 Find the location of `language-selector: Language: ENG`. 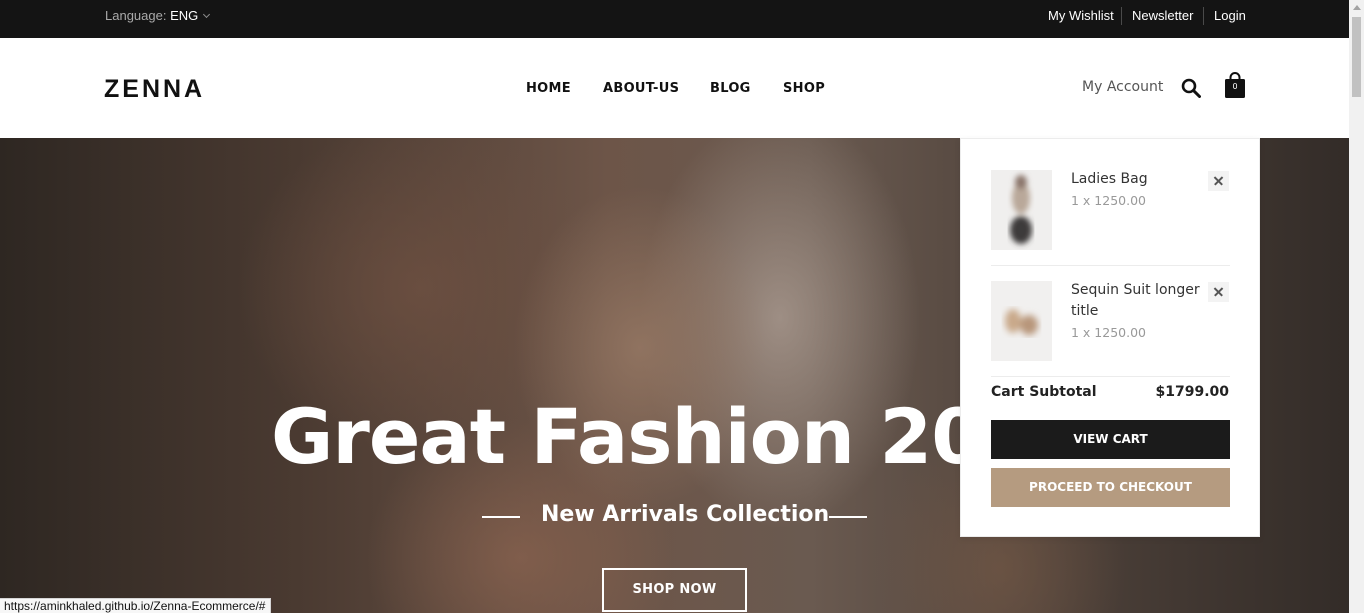

language-selector: Language: ENG is located at coordinates (158, 15).